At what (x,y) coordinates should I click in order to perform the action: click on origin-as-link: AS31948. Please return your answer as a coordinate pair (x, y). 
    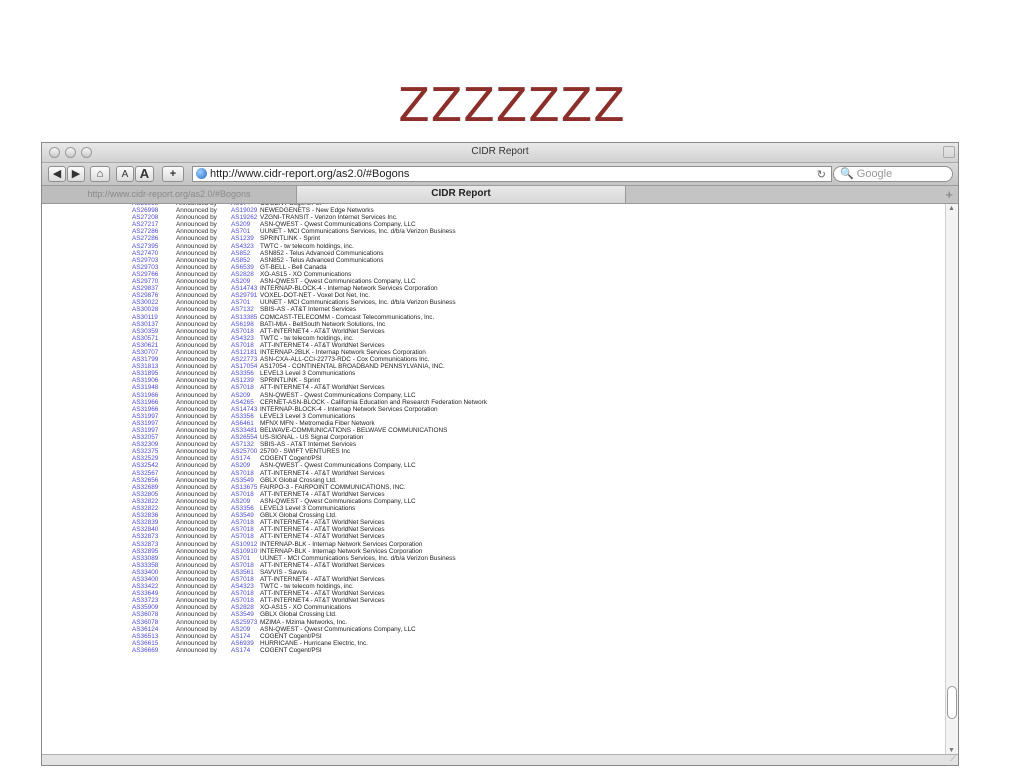
    Looking at the image, I should click on (154, 387).